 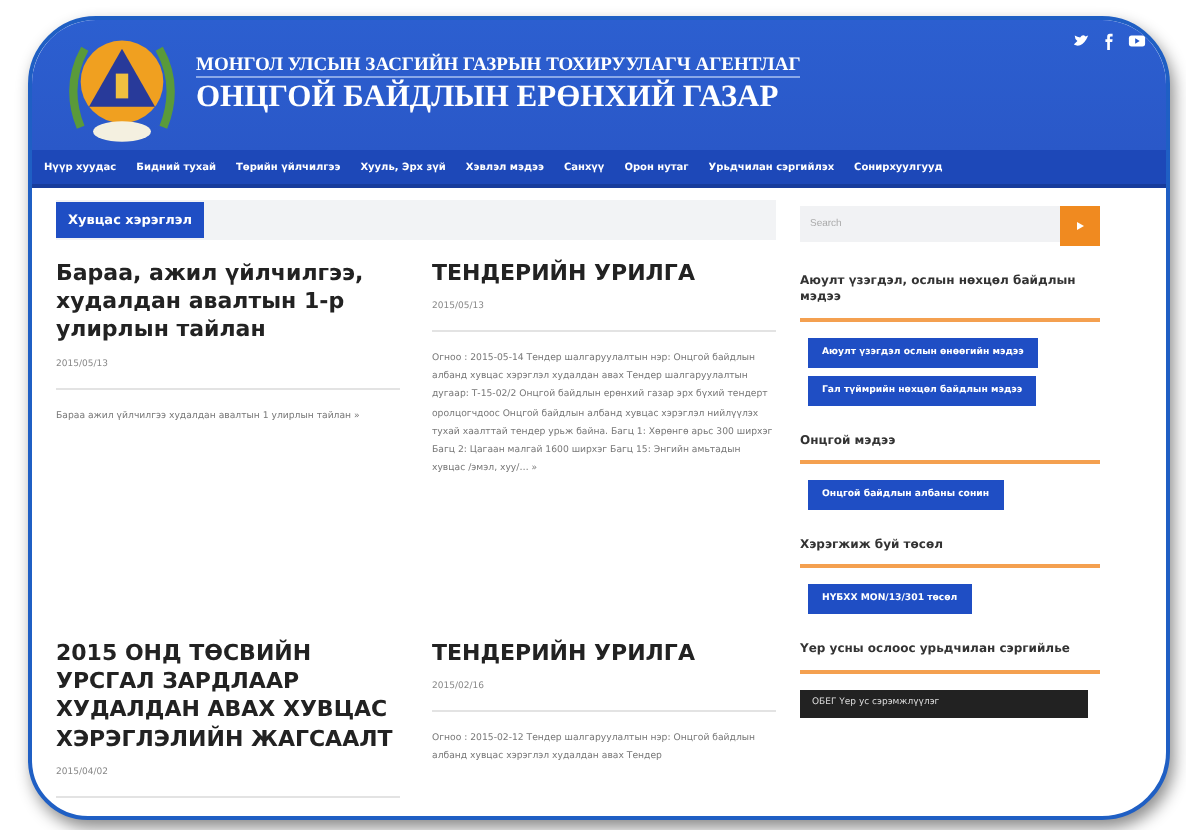 I want to click on arrow-icon, so click(x=1080, y=225).